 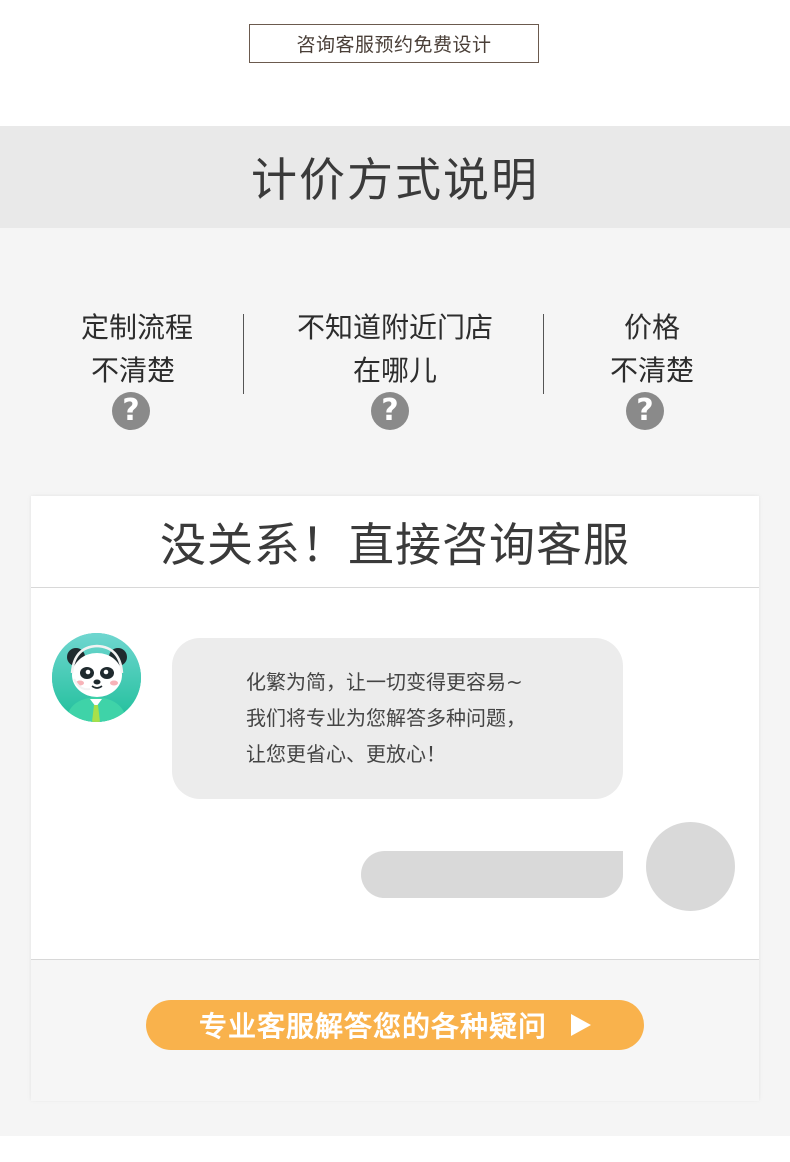 I want to click on agent-message-bubble: 化繁为简，让一切变得更容易~ 我们将专业为您解答多种问题， 让您更省心、更放心！, so click(x=397, y=718).